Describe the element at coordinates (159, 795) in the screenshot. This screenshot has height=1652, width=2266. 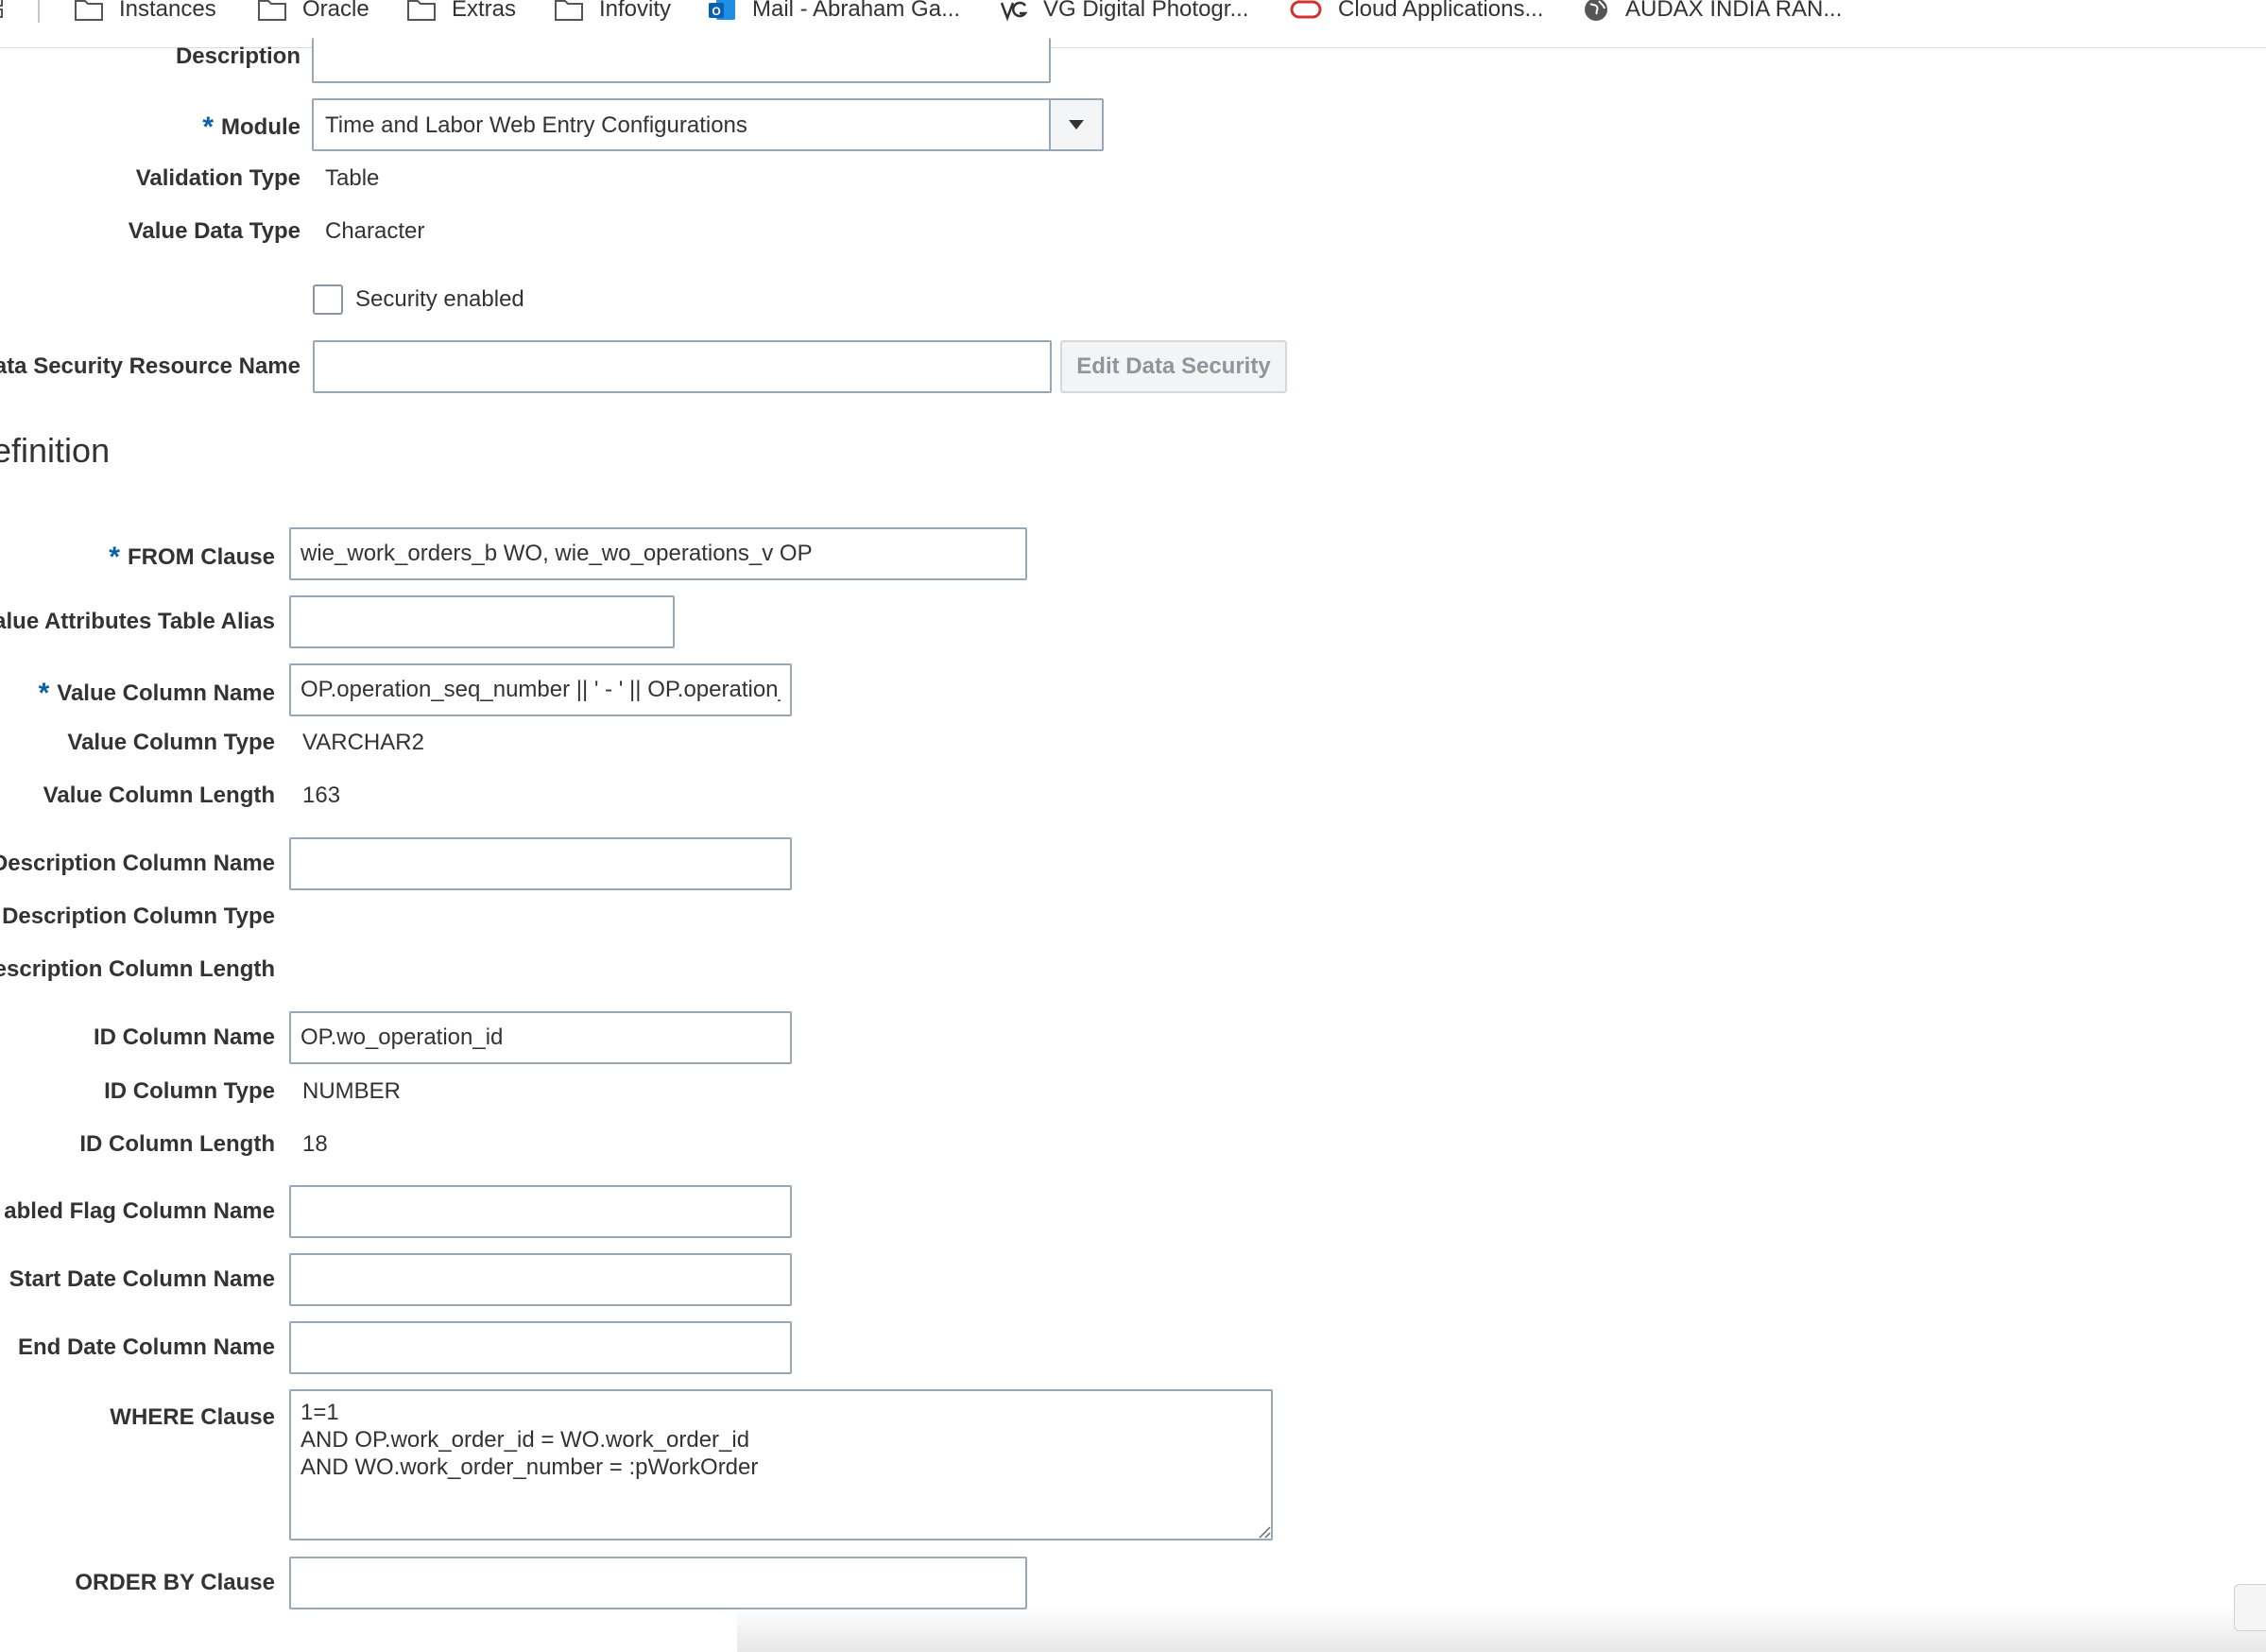
I see `value-column-length-label: Value Column Length` at that location.